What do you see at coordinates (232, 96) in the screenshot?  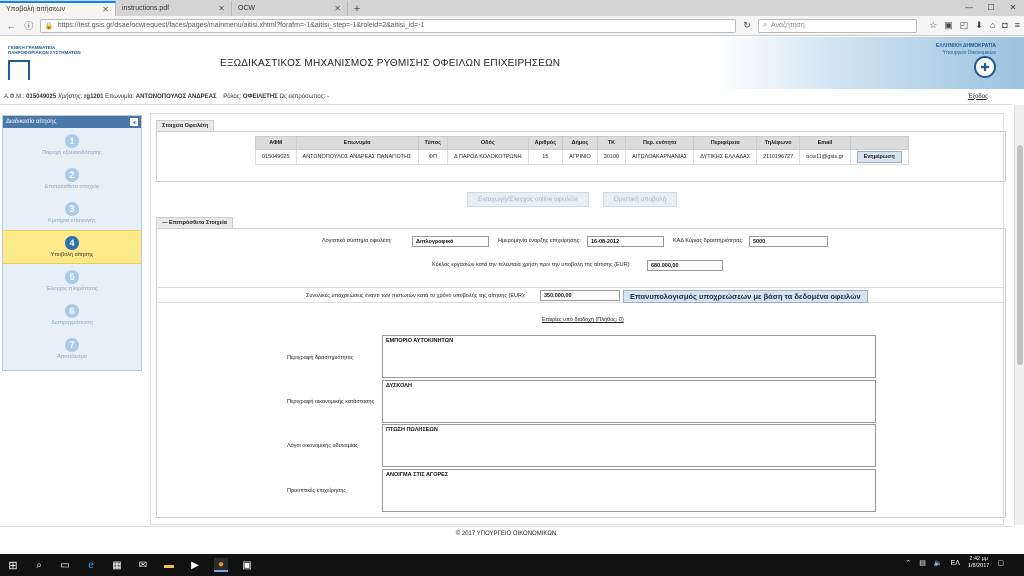 I see `role-label: Ρόλος:` at bounding box center [232, 96].